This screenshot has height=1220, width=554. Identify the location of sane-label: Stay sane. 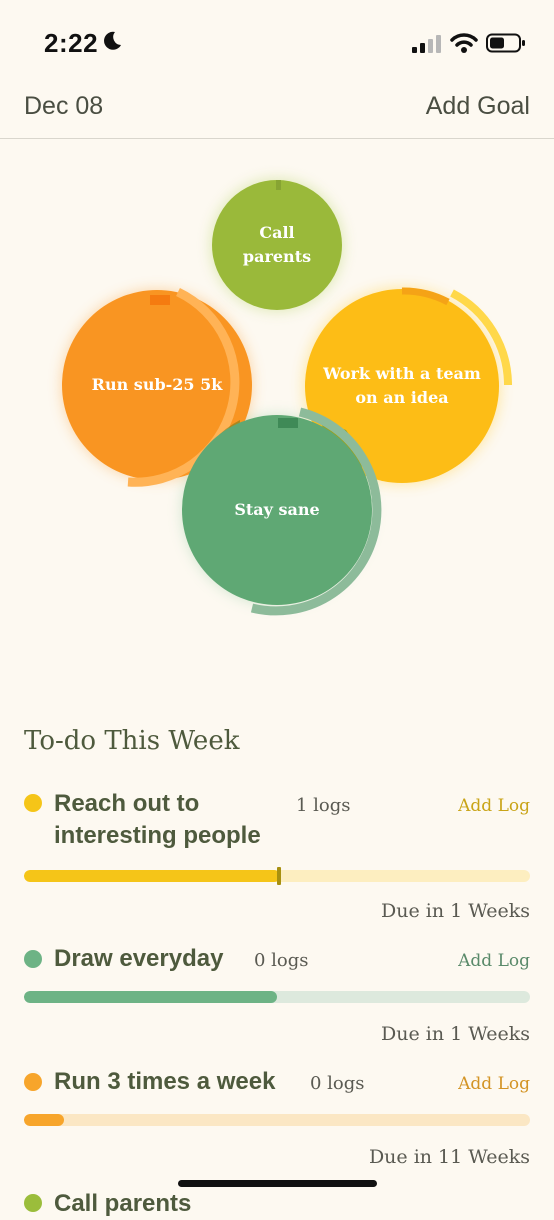
(277, 509).